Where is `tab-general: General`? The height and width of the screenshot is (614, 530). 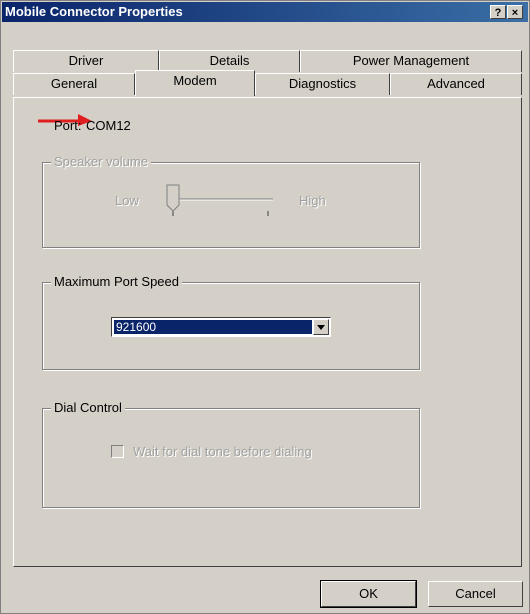
tab-general: General is located at coordinates (74, 84).